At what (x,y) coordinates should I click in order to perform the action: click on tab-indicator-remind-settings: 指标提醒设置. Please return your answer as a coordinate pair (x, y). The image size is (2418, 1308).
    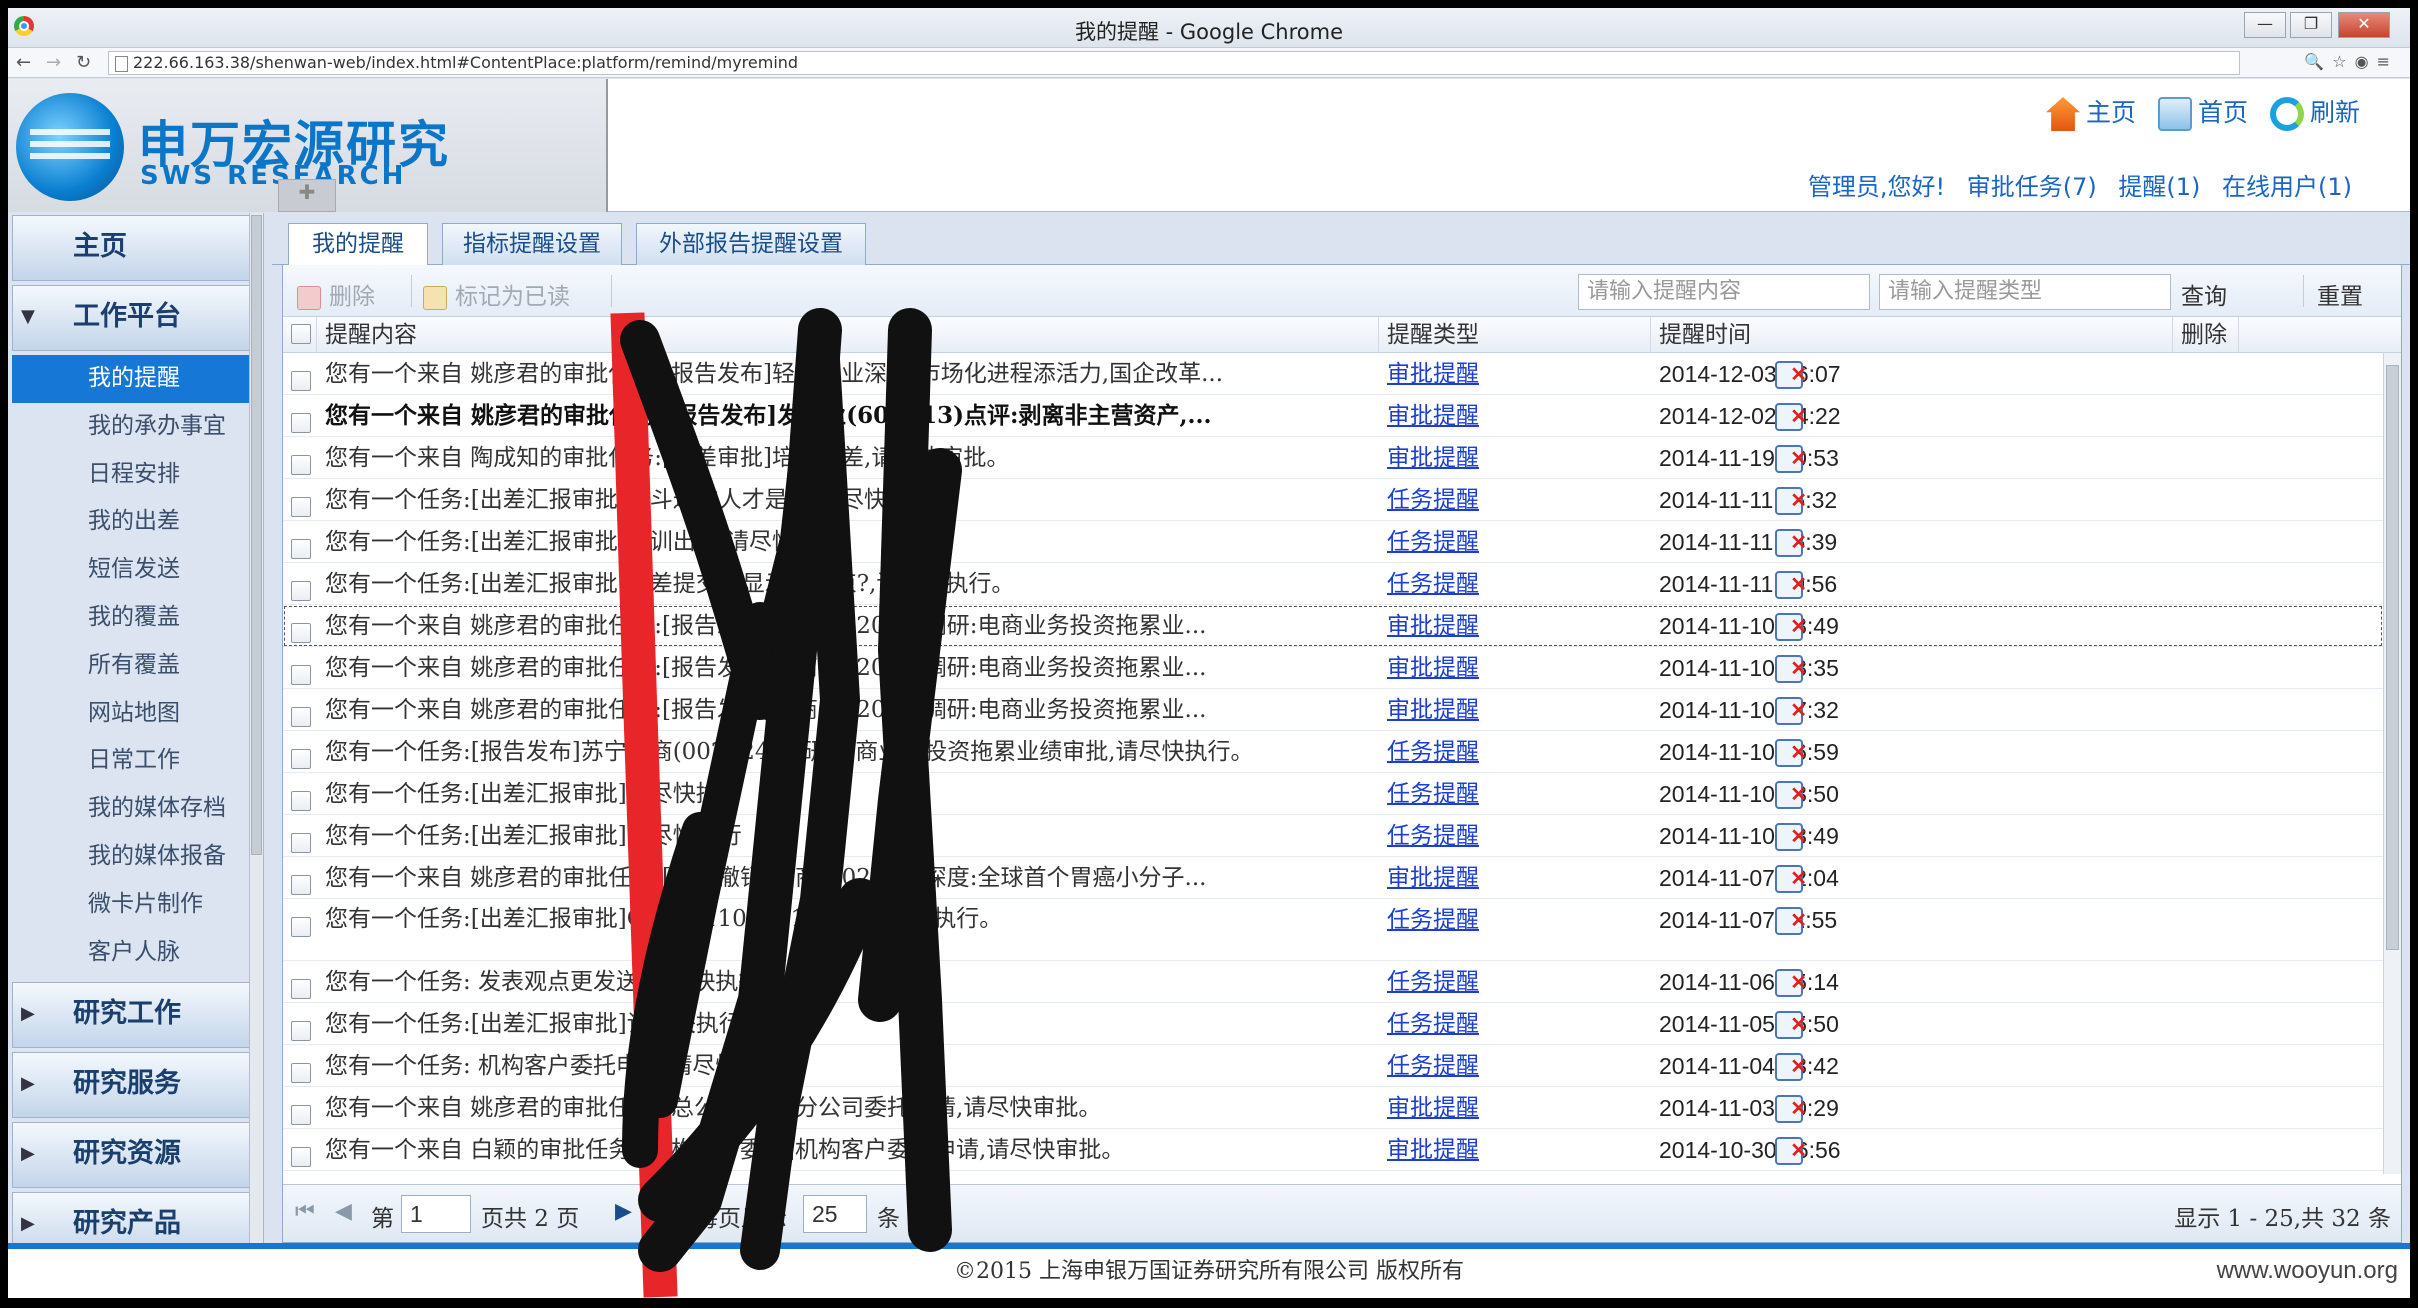
    Looking at the image, I should click on (532, 244).